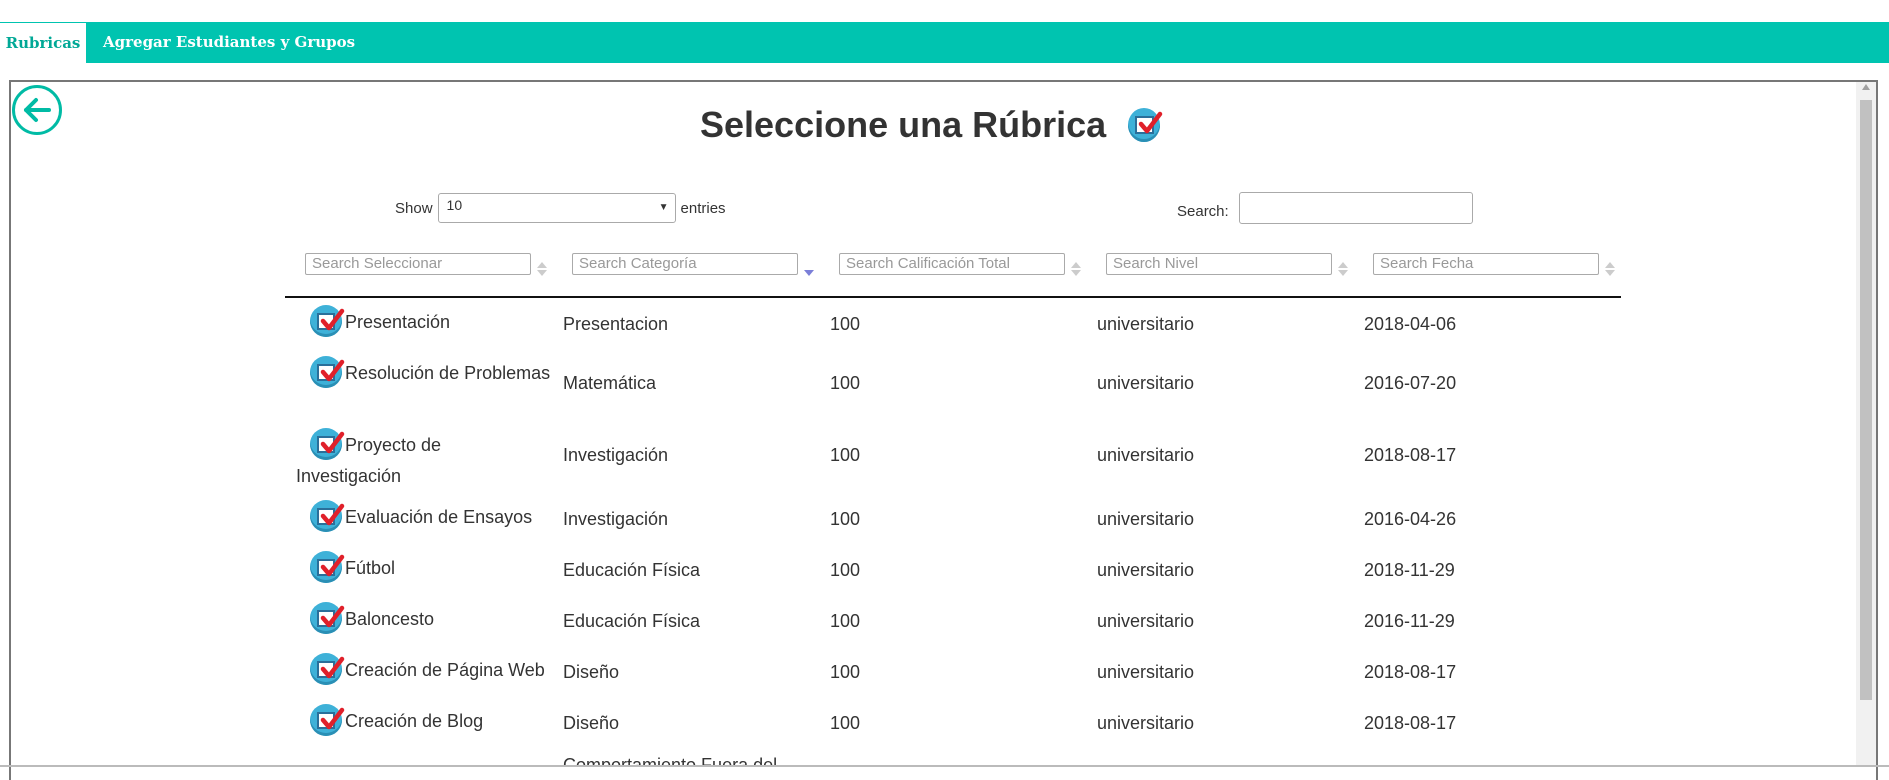 The height and width of the screenshot is (780, 1889). What do you see at coordinates (1410, 324) in the screenshot?
I see `row-date: 2018-04-06` at bounding box center [1410, 324].